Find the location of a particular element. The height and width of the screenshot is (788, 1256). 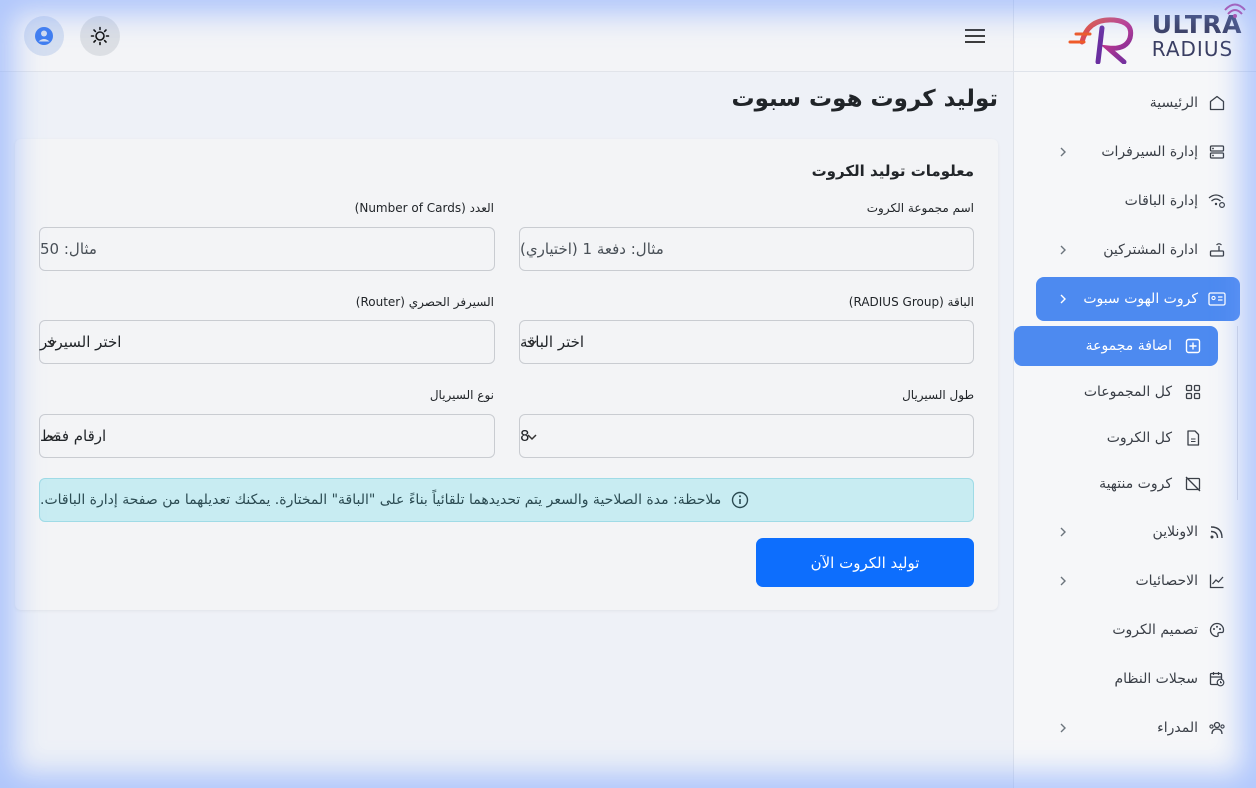

sidebar-item-subscribers: ادارة المشتركين is located at coordinates (1138, 250).